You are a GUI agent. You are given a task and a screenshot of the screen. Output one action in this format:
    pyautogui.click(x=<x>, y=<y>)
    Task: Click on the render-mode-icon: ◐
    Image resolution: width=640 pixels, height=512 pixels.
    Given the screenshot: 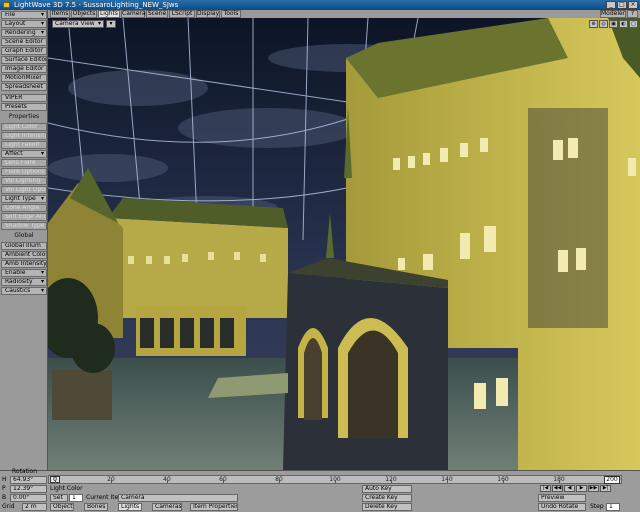 What is the action you would take?
    pyautogui.click(x=623, y=24)
    